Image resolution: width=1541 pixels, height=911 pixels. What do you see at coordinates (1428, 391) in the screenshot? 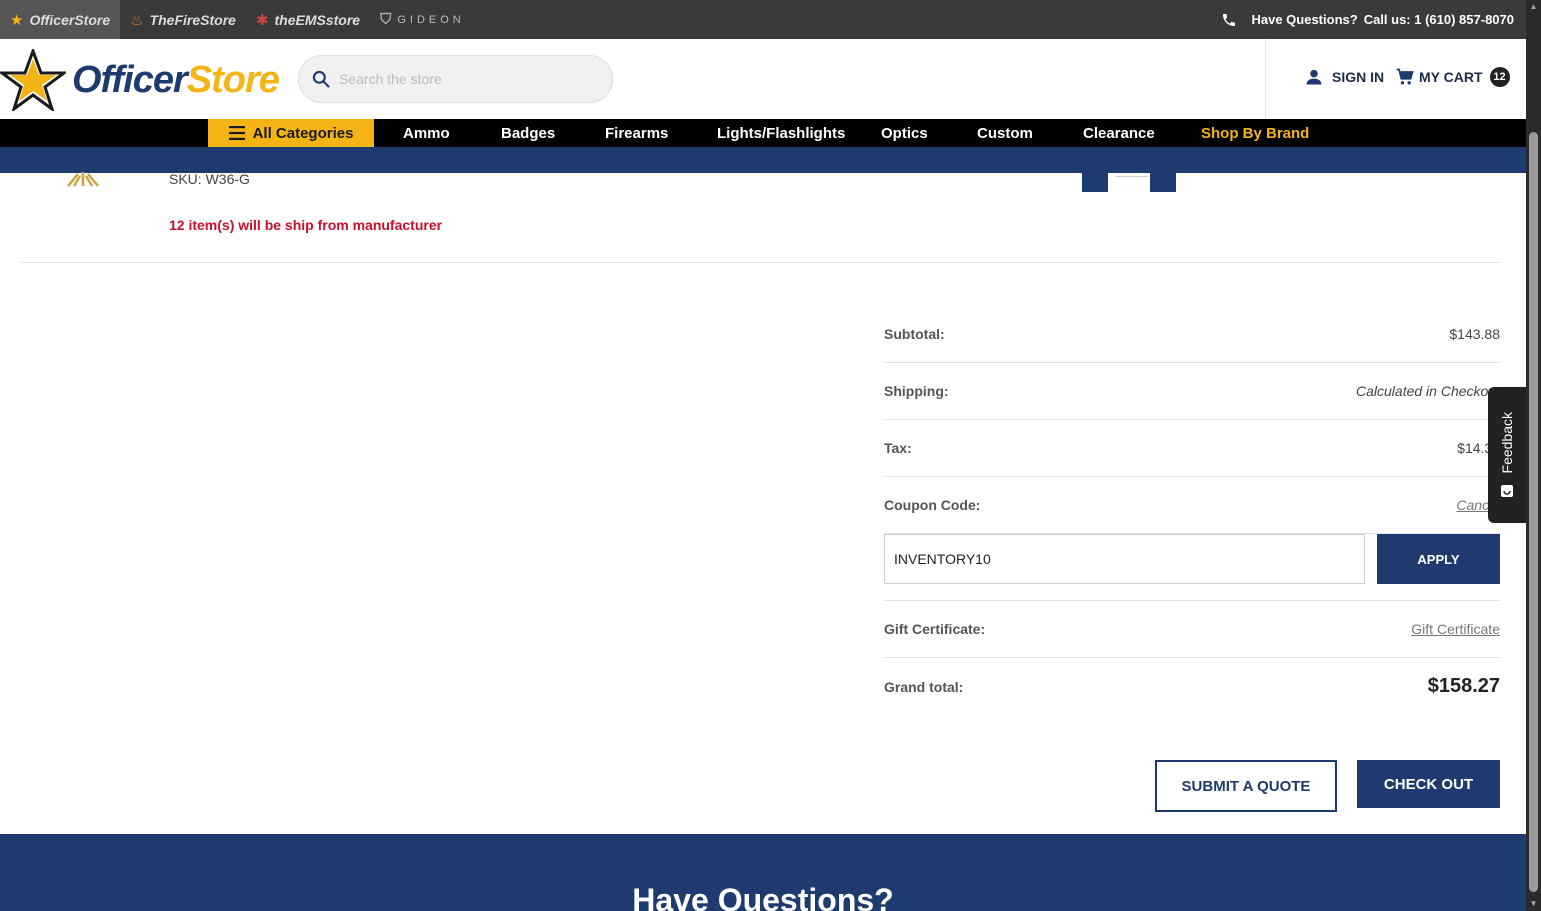
I see `shipping-value: Calculated in Checkout` at bounding box center [1428, 391].